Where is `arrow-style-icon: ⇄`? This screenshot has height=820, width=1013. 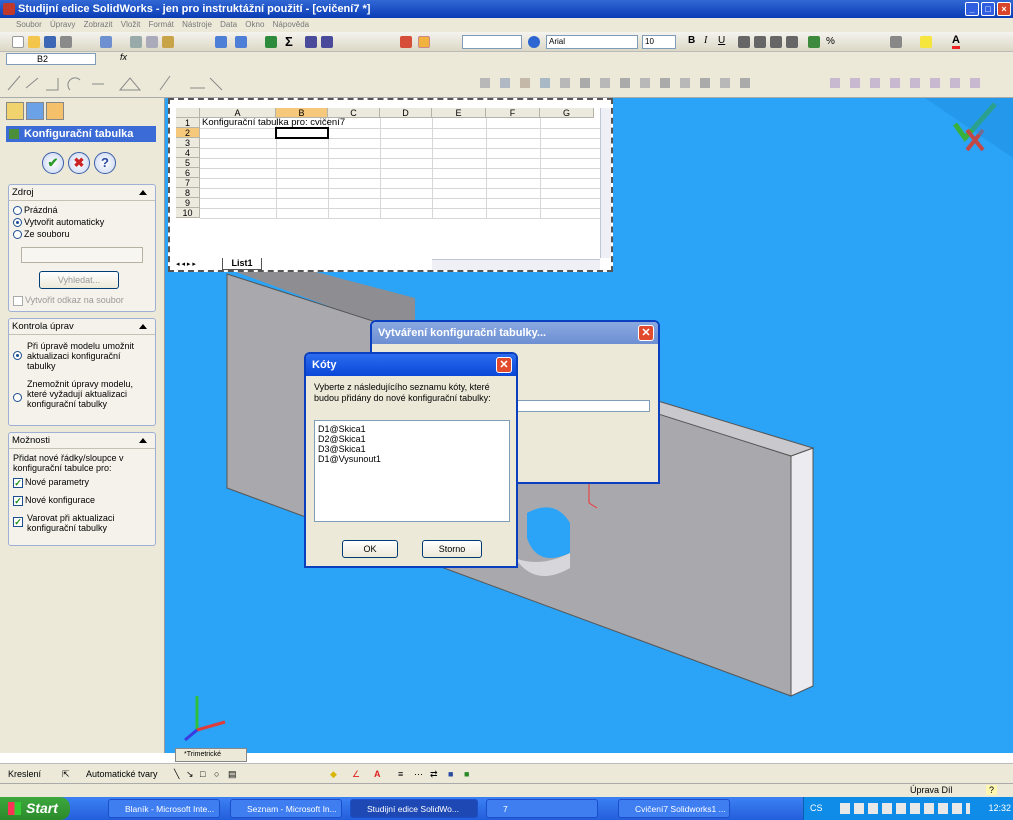
arrow-style-icon: ⇄ is located at coordinates (434, 774).